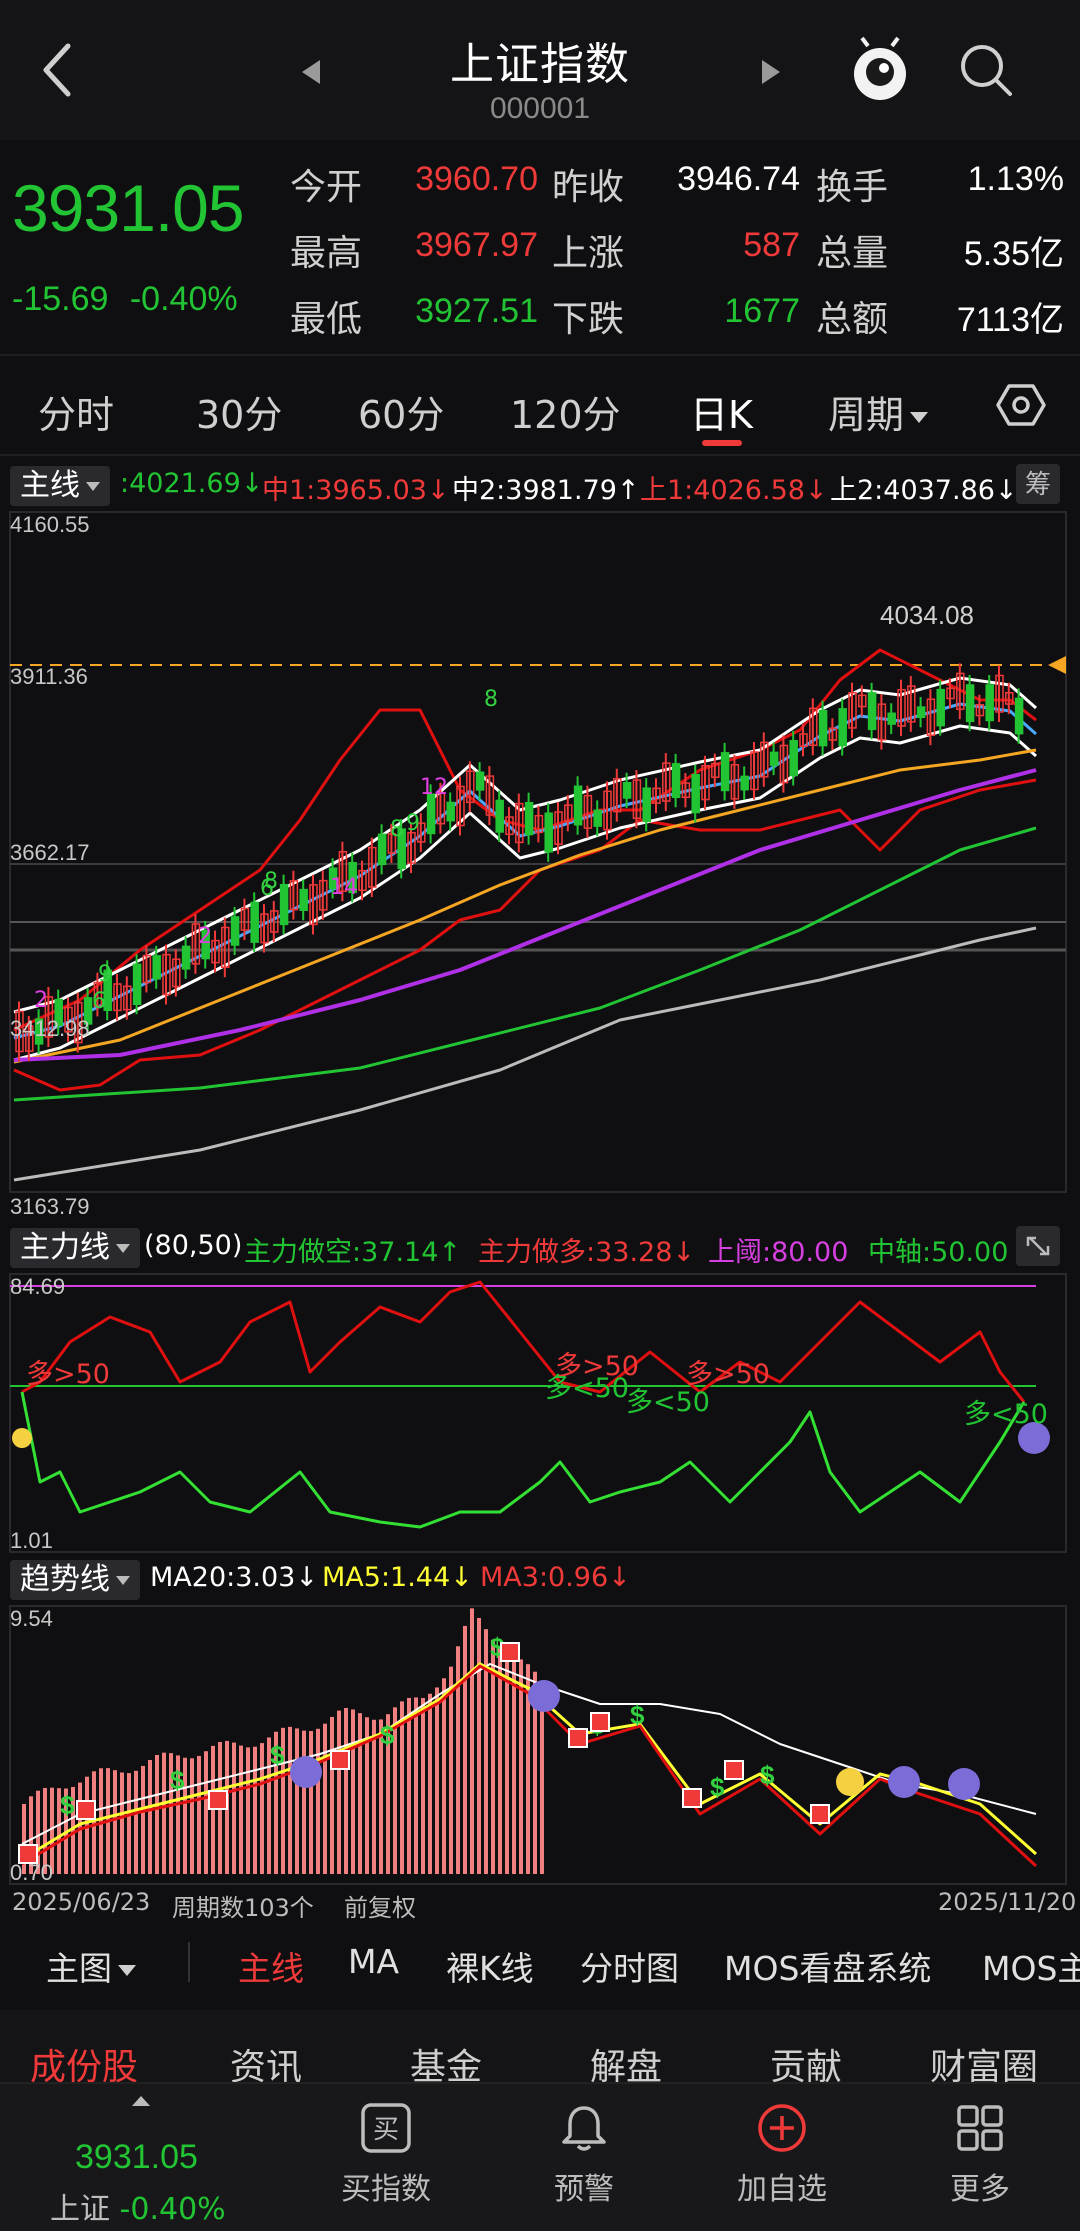 The height and width of the screenshot is (2231, 1080). I want to click on indicator-ma: MA, so click(373, 1961).